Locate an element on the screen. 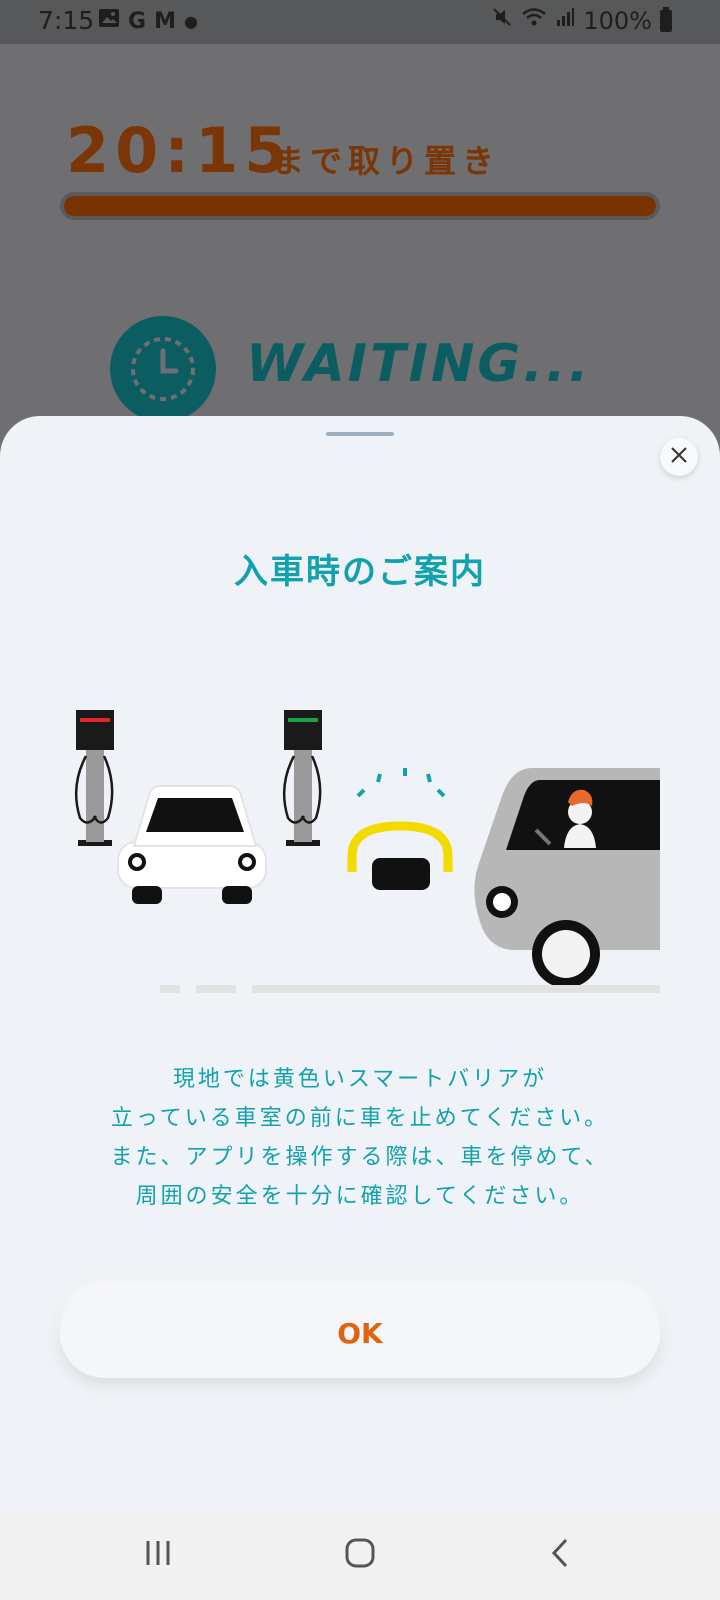 The width and height of the screenshot is (720, 1600). close-icon is located at coordinates (679, 457).